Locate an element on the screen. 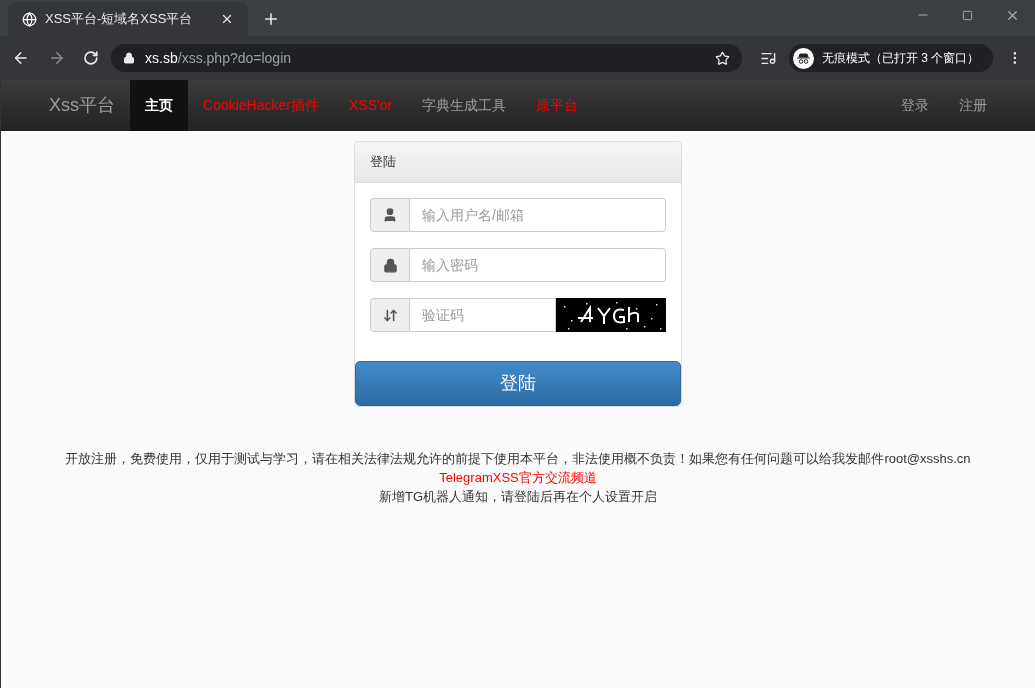  input-field: 验证码 is located at coordinates (483, 315).